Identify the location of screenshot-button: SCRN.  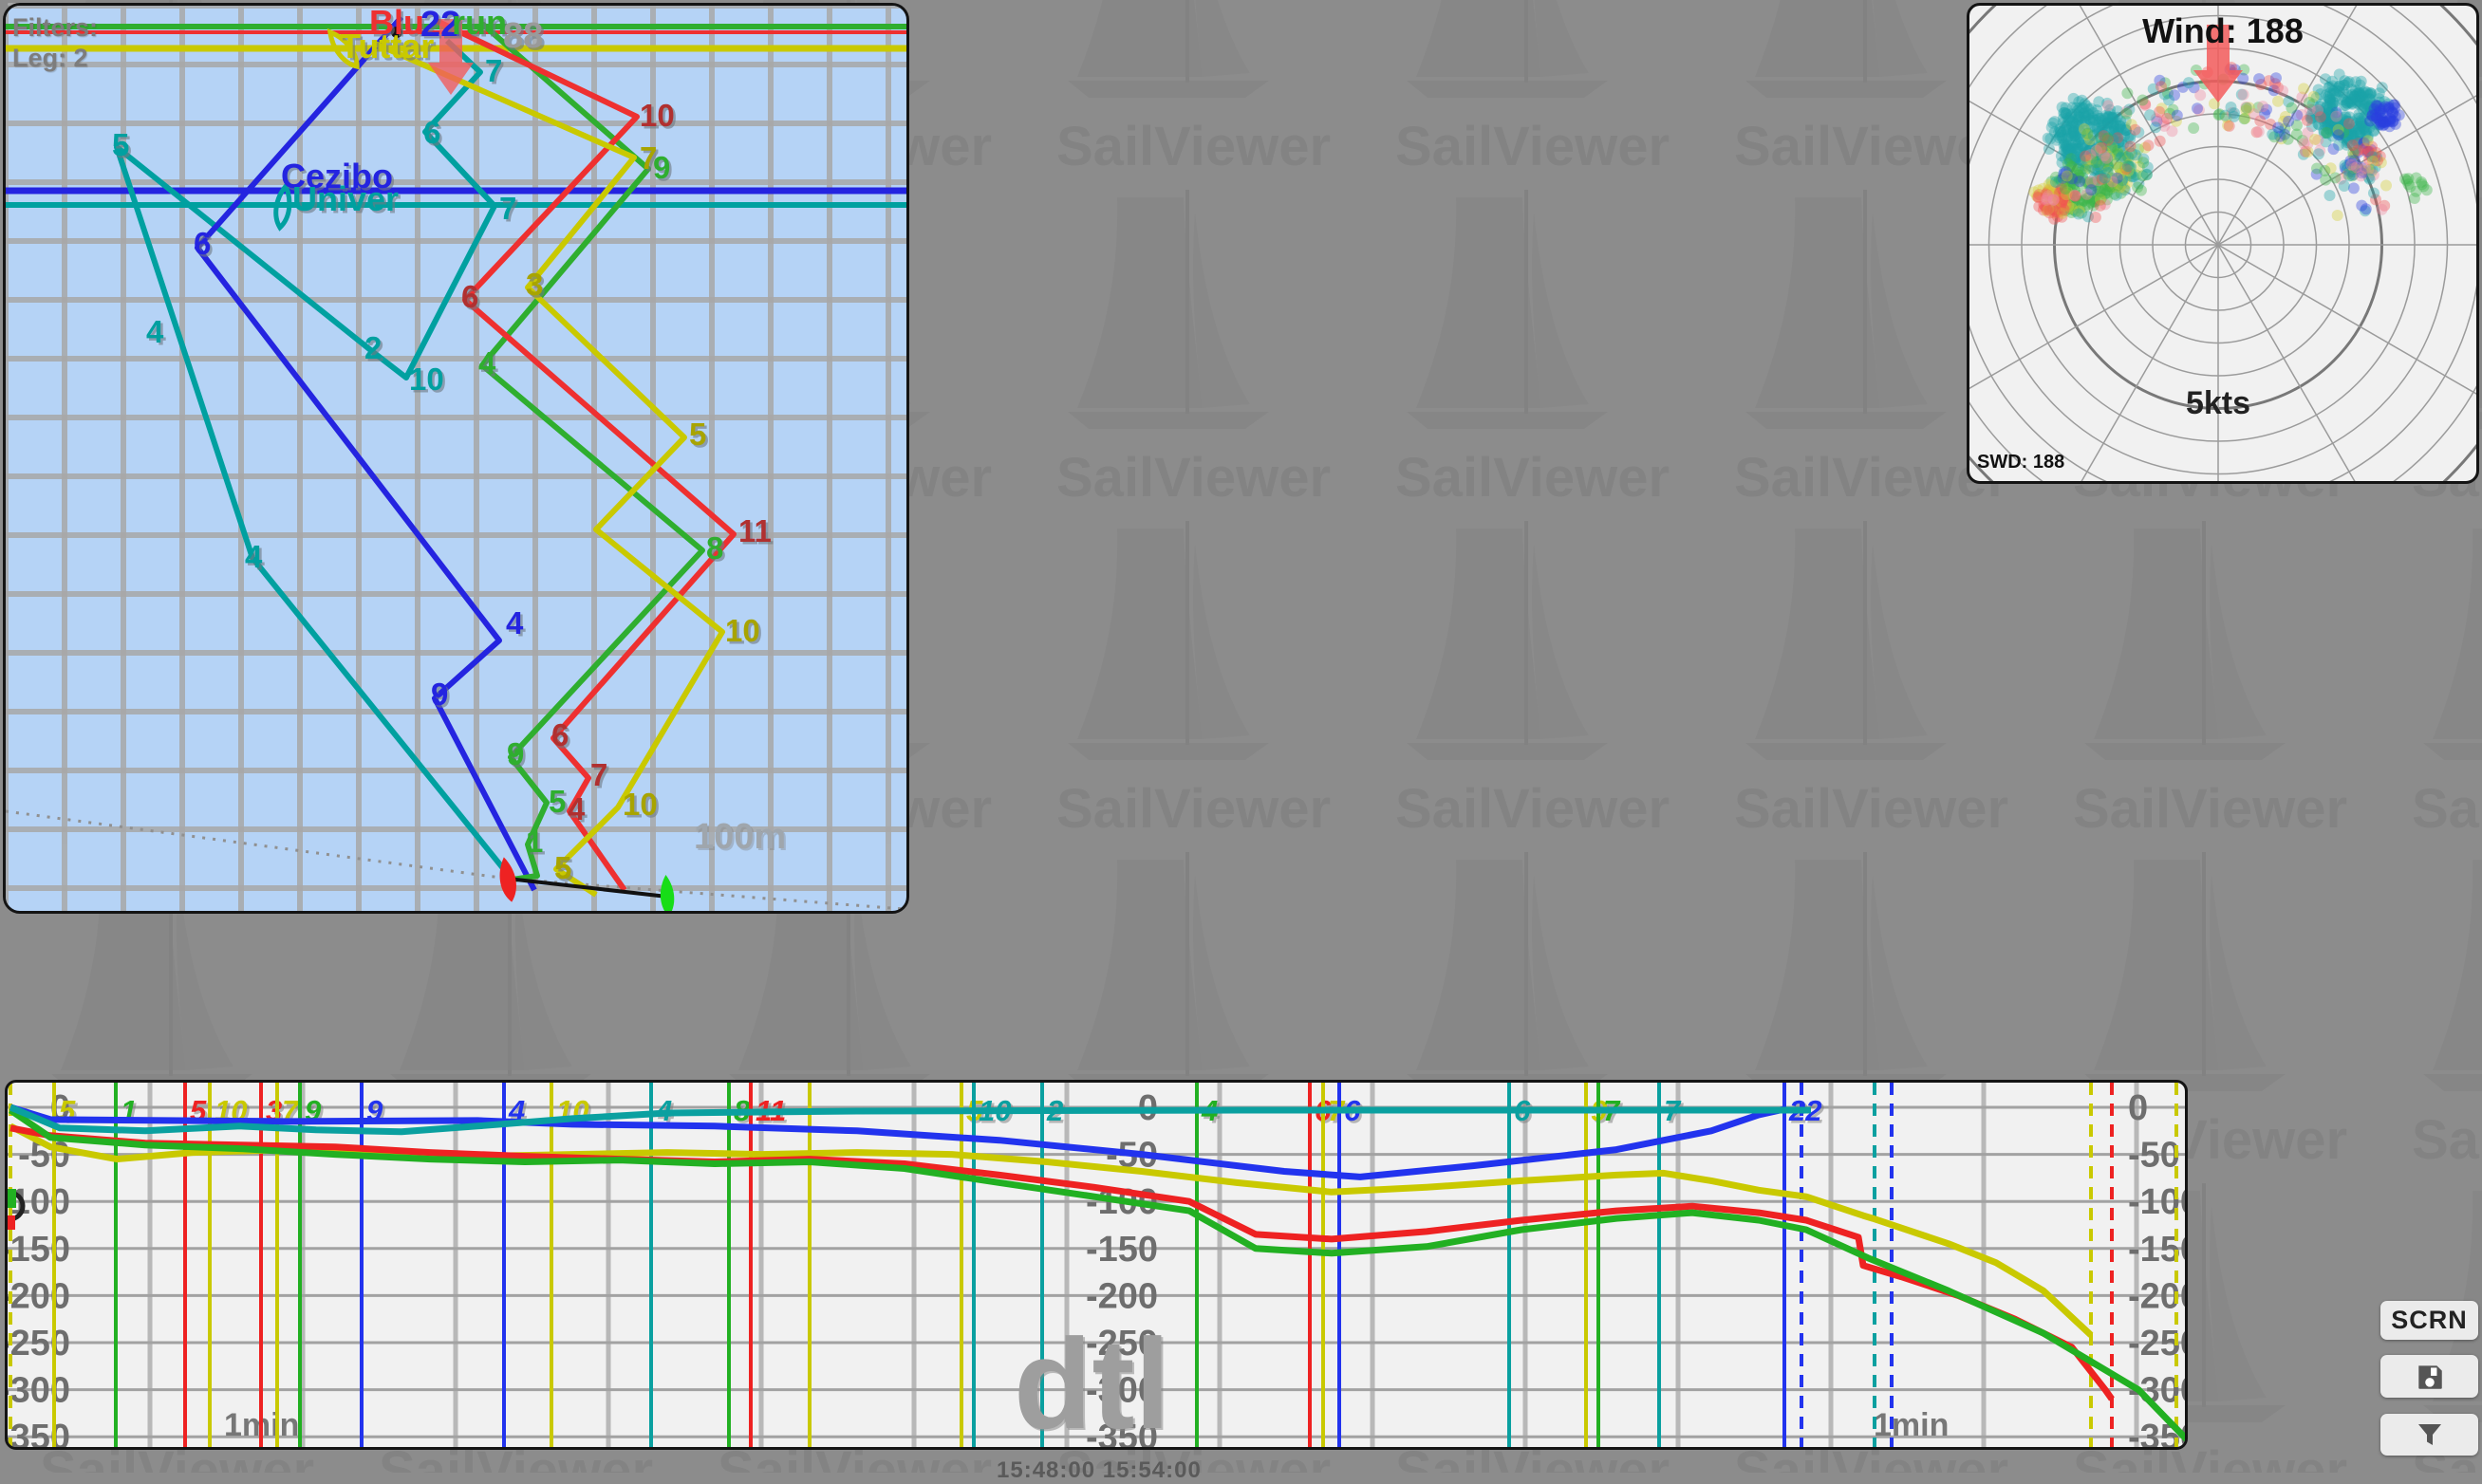
(2429, 1321).